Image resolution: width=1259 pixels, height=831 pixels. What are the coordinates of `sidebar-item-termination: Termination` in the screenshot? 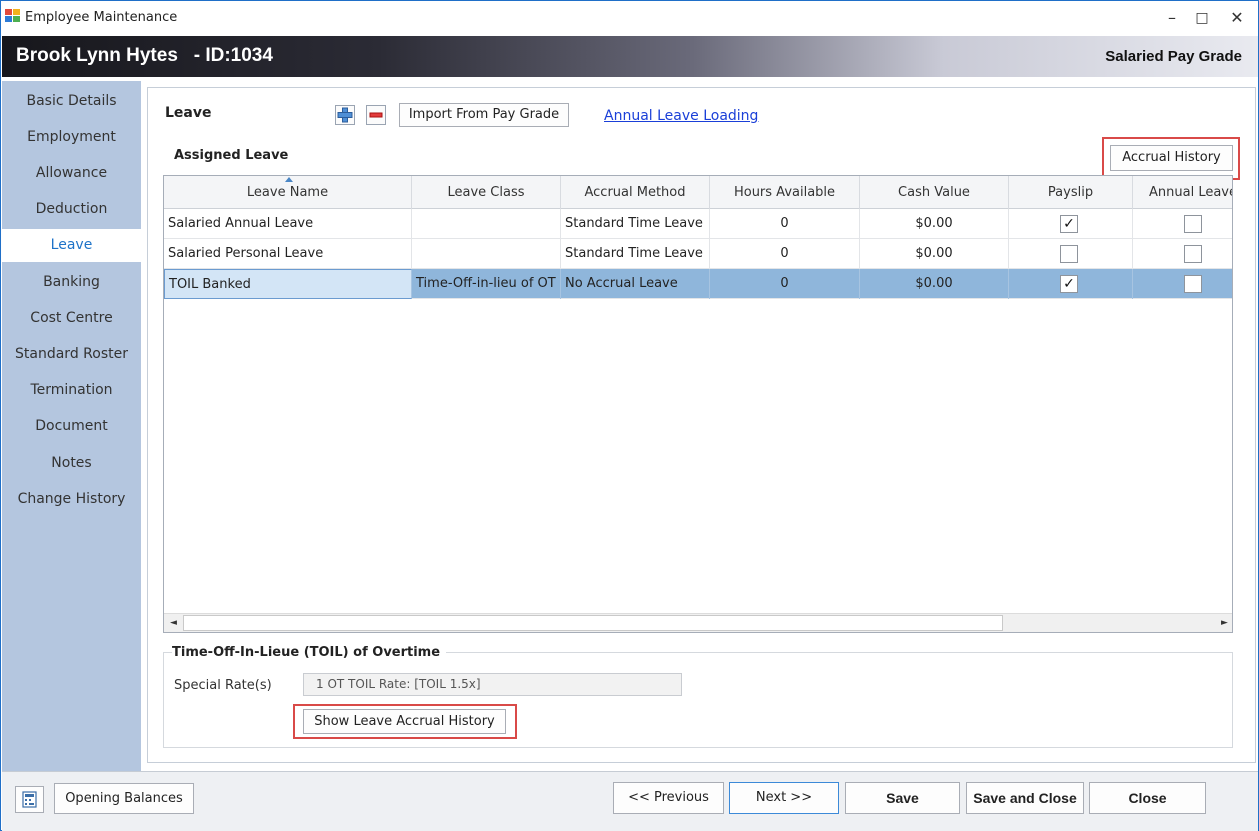 It's located at (71, 390).